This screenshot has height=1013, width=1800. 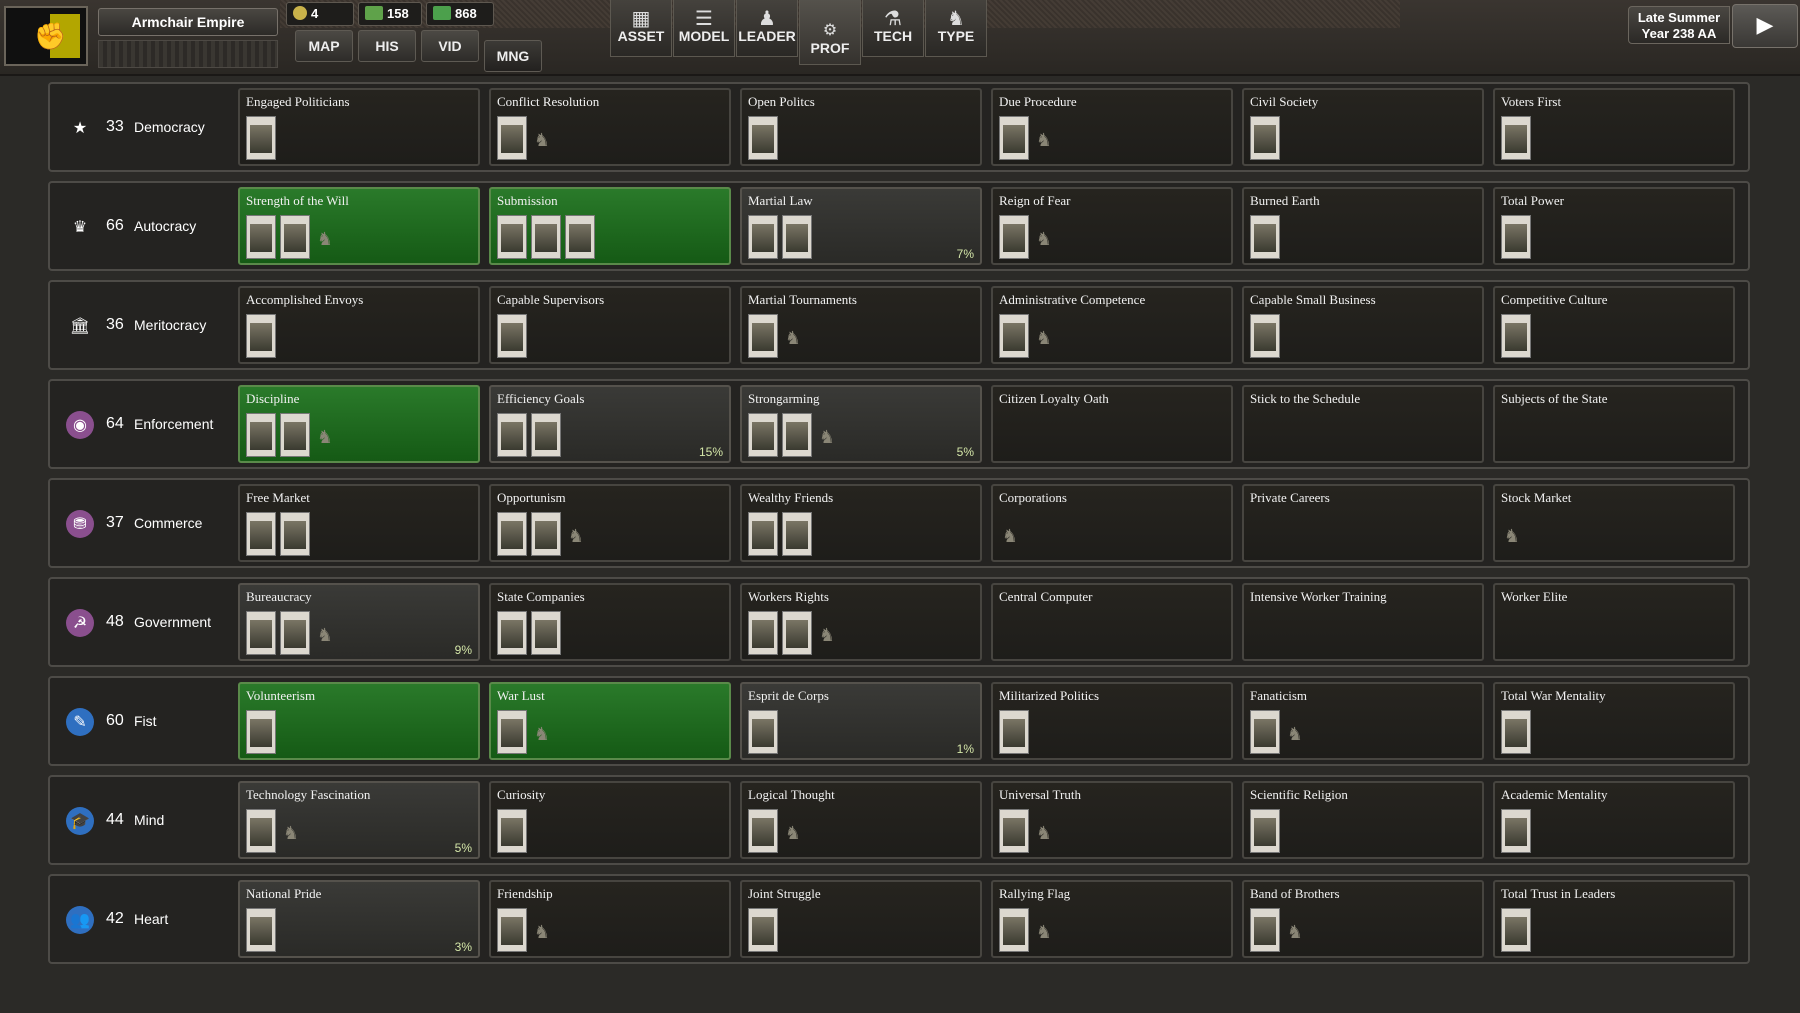 What do you see at coordinates (861, 721) in the screenshot?
I see `profile-card: Esprit de Corps 1%` at bounding box center [861, 721].